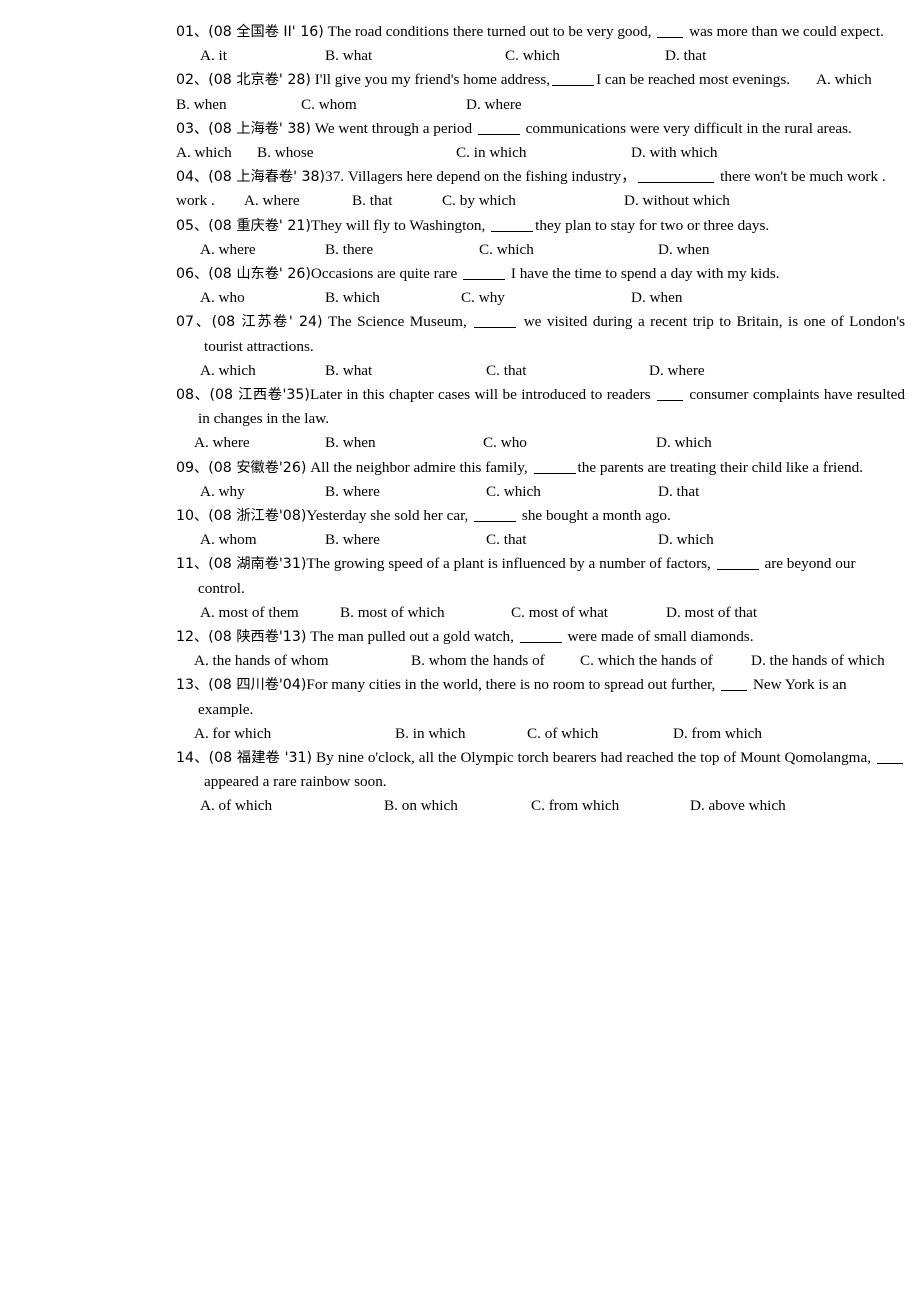 This screenshot has height=1302, width=920. What do you see at coordinates (249, 613) in the screenshot?
I see `option-11-a: A. most of them` at bounding box center [249, 613].